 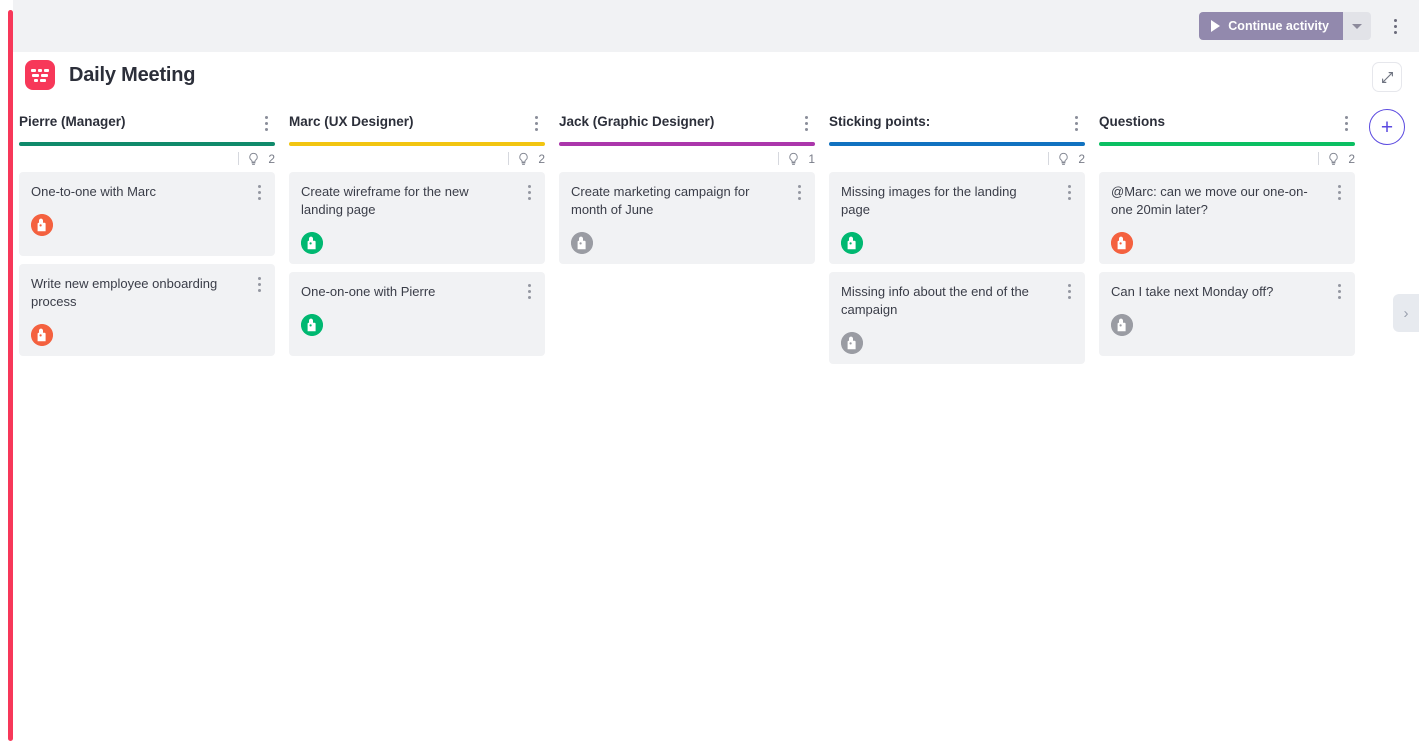 What do you see at coordinates (716, 26) in the screenshot?
I see `top-toolbar: Continue activity` at bounding box center [716, 26].